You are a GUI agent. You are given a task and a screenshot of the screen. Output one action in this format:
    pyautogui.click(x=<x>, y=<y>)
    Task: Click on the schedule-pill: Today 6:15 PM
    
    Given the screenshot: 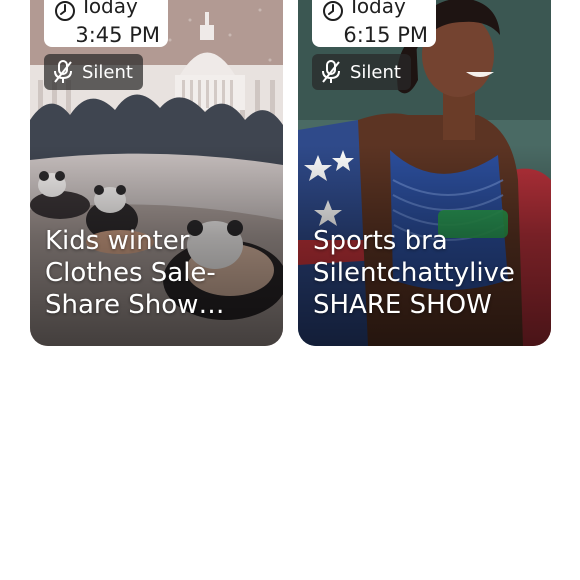 What is the action you would take?
    pyautogui.click(x=374, y=23)
    